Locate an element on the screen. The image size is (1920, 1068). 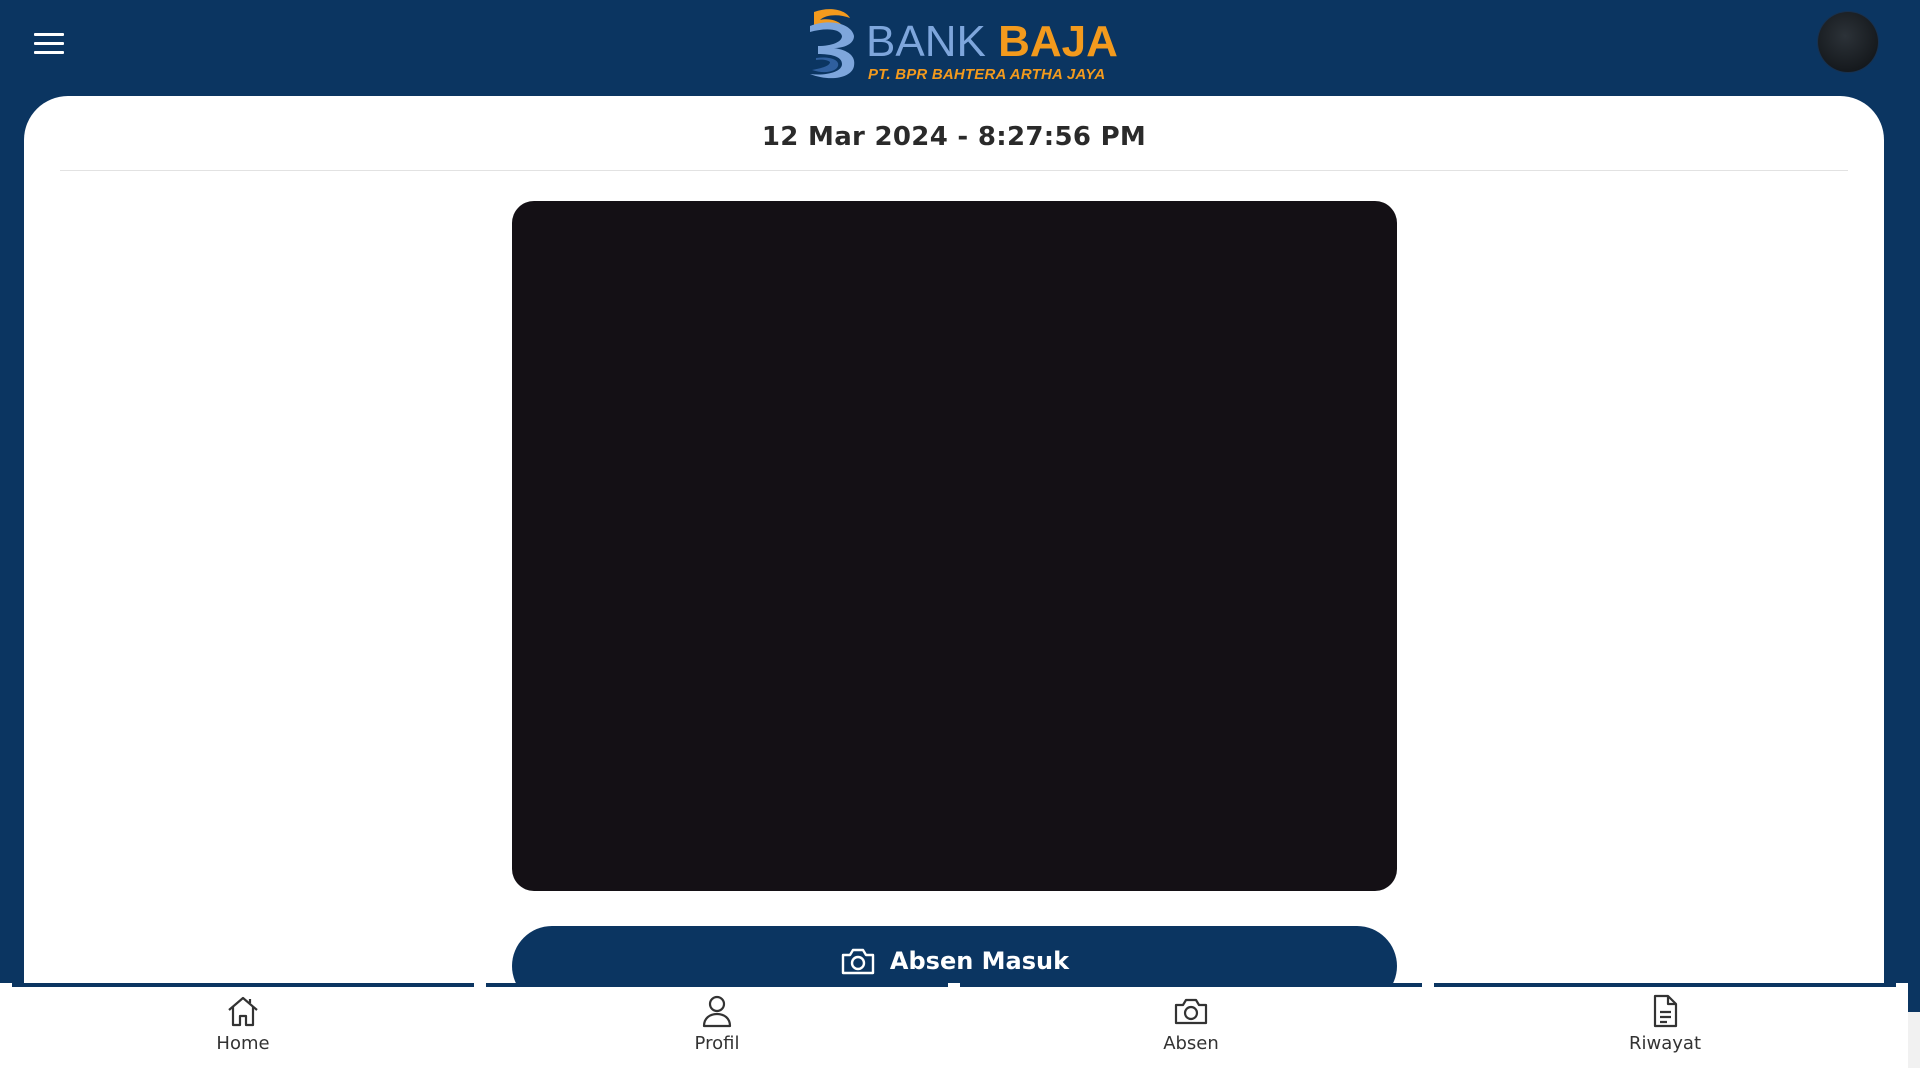
logo-title: BANK BAJA is located at coordinates (992, 42).